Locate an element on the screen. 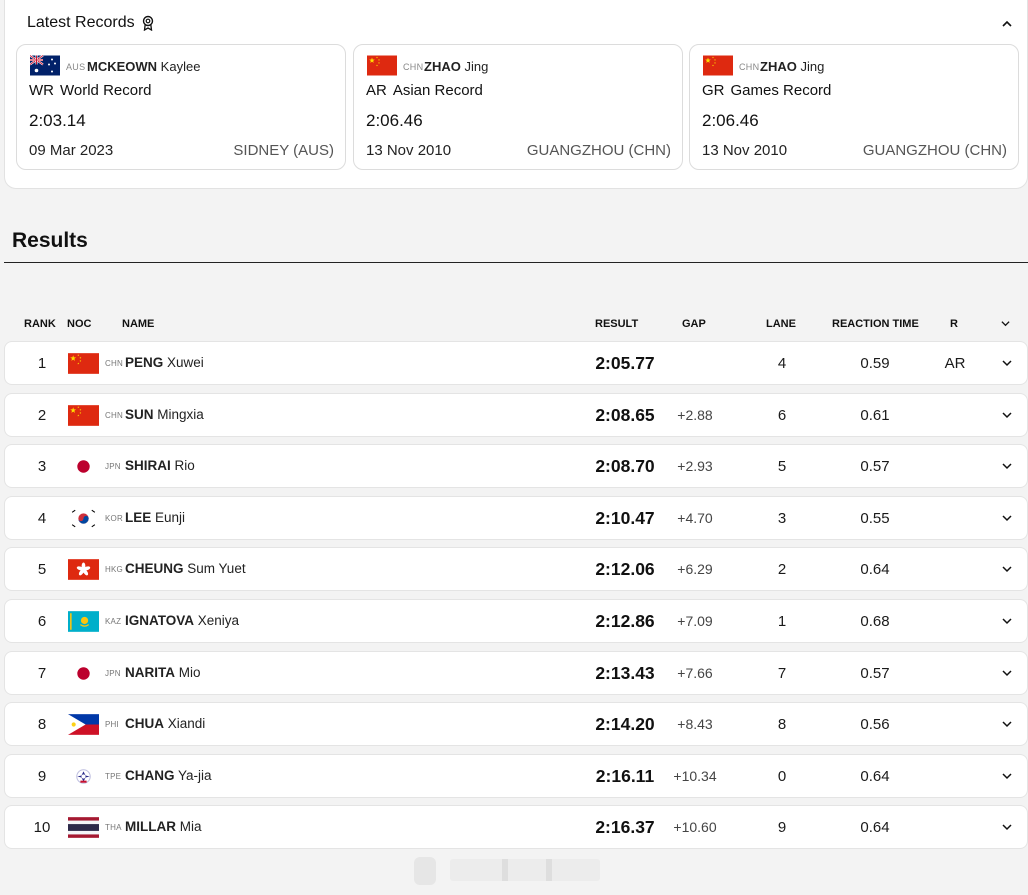 The width and height of the screenshot is (1028, 895). row-reaction-time: 0.57 is located at coordinates (875, 673).